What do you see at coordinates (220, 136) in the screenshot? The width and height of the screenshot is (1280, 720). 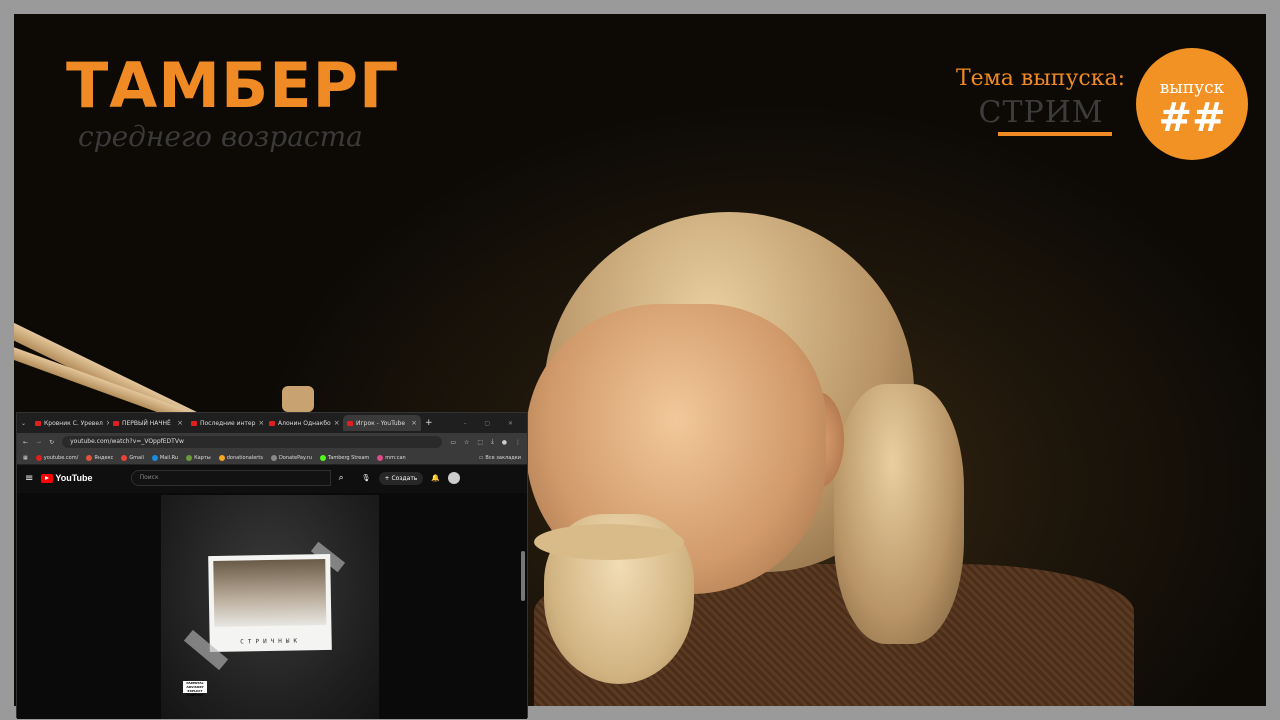 I see `brand-subtitle: среднего возраста` at bounding box center [220, 136].